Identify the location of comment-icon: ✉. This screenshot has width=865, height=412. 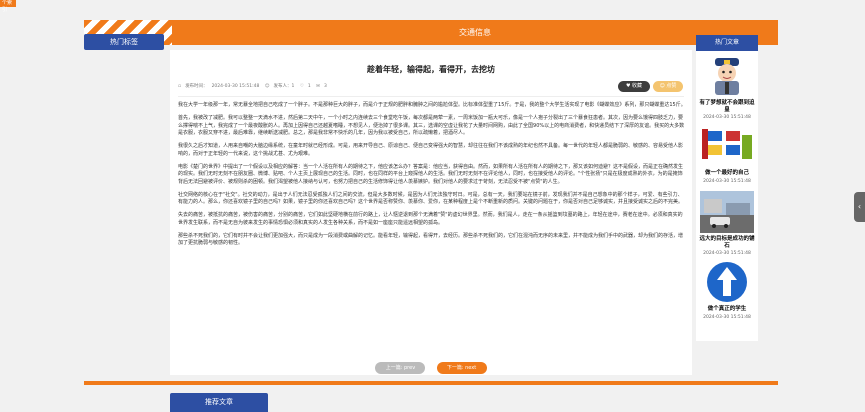
(318, 86).